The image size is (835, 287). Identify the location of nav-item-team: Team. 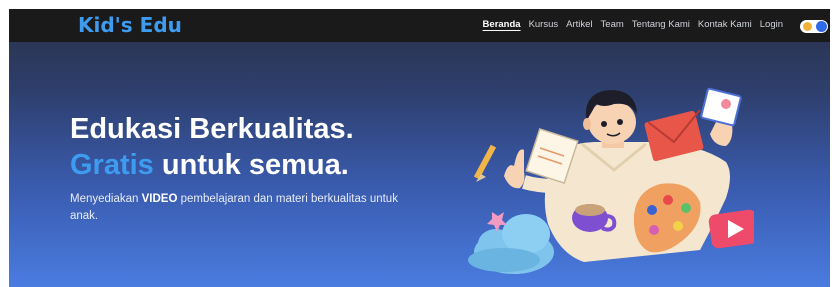
(612, 24).